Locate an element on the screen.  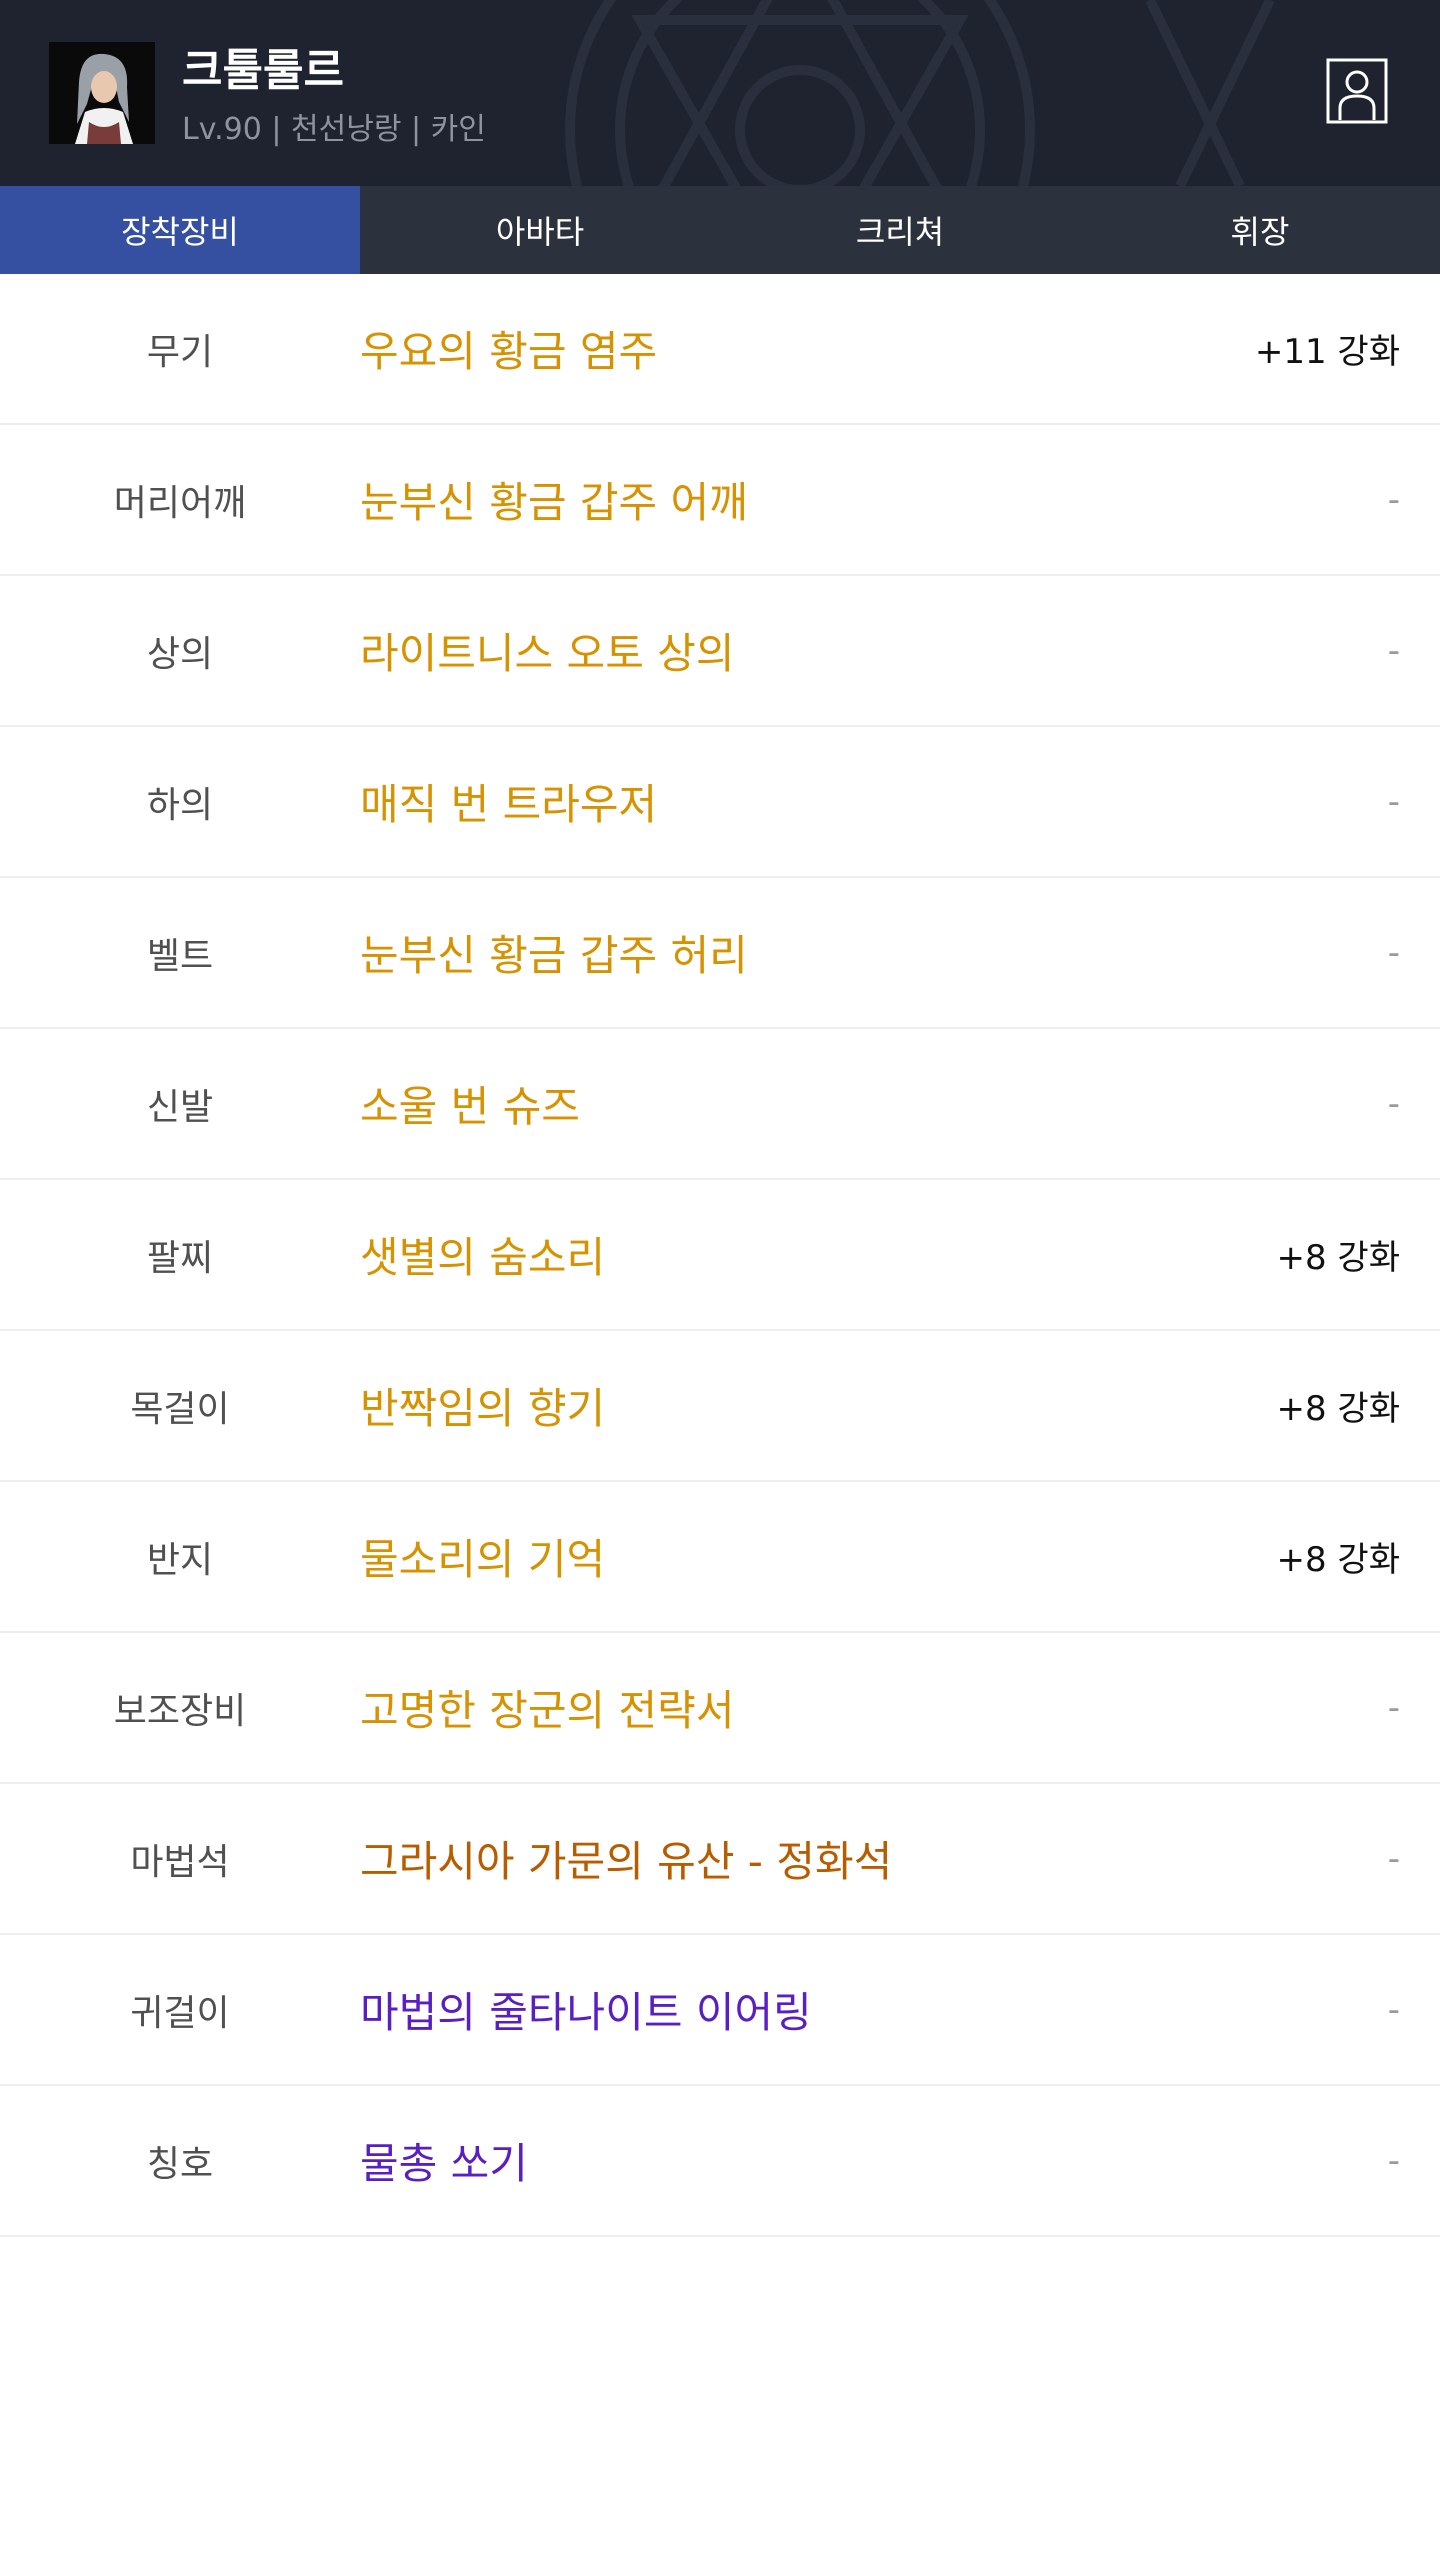
profile-button is located at coordinates (1357, 91).